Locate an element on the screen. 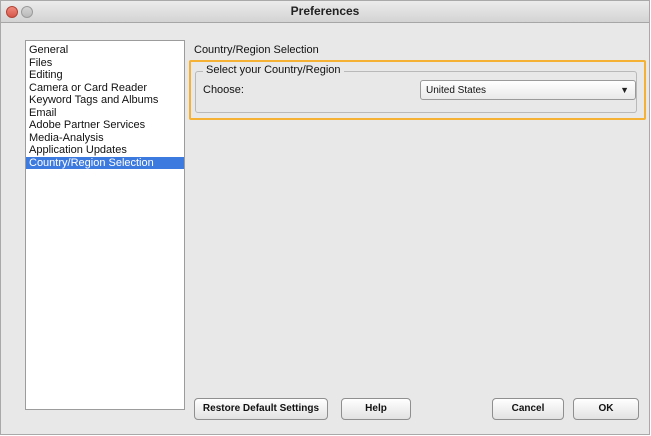 This screenshot has width=651, height=436. sidebar-item-editing: Editing is located at coordinates (105, 75).